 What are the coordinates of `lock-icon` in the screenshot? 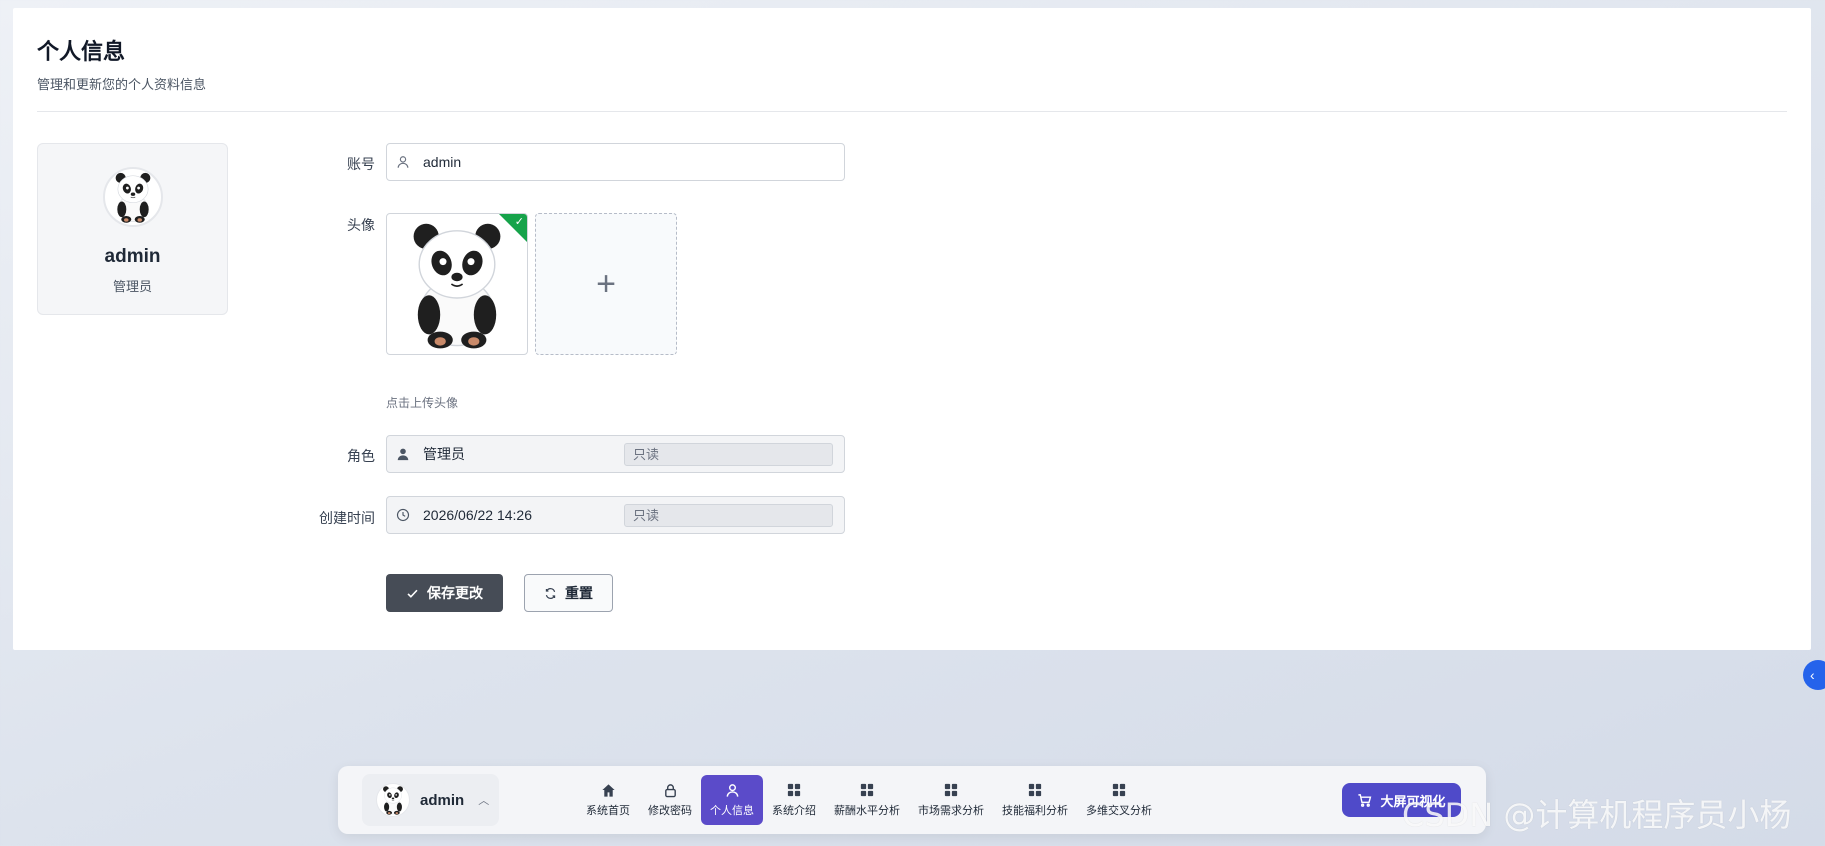 It's located at (670, 790).